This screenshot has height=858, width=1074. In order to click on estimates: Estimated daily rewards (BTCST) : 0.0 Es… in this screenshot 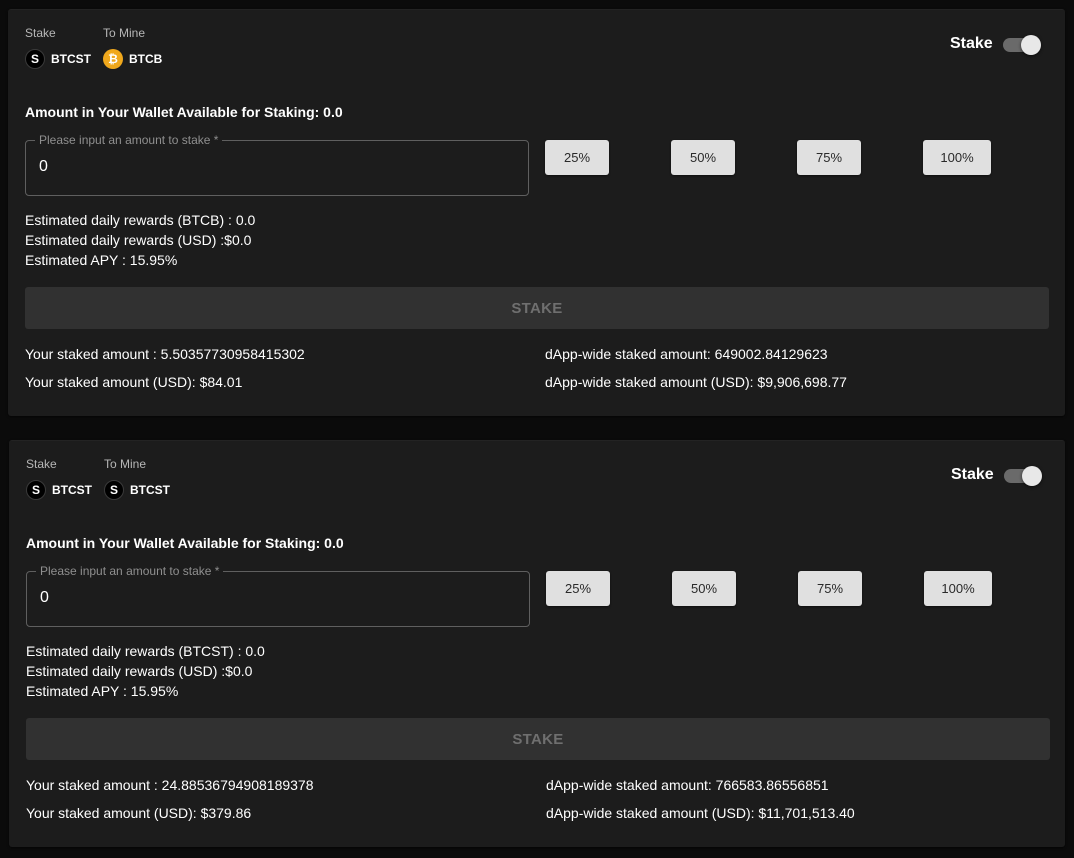, I will do `click(145, 671)`.